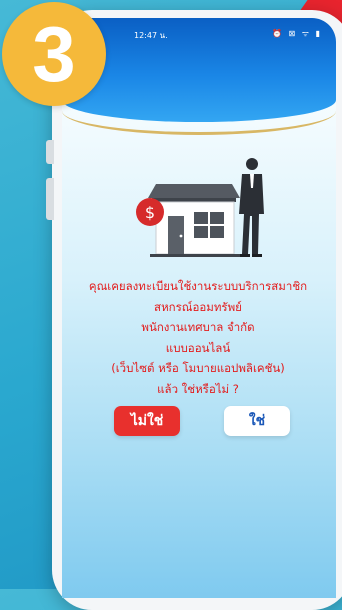 Image resolution: width=342 pixels, height=610 pixels. Describe the element at coordinates (151, 35) in the screenshot. I see `status-time: 12:47 น.` at that location.